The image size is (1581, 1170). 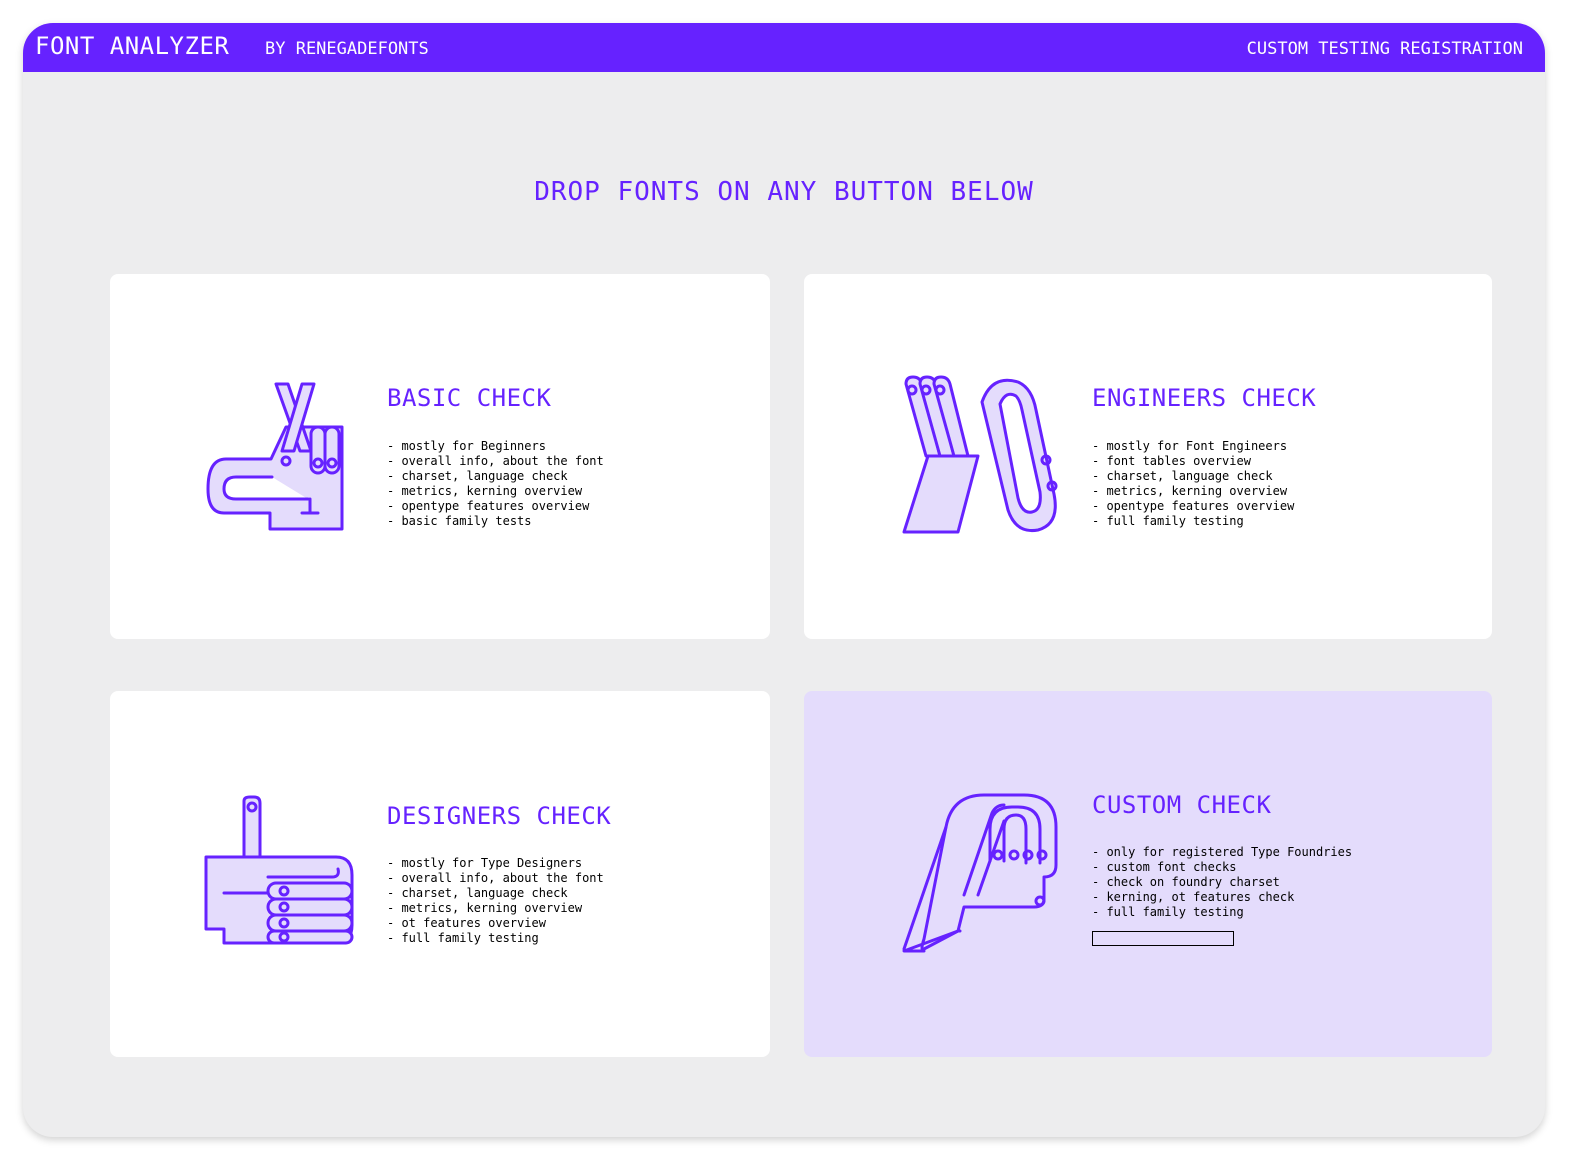 What do you see at coordinates (784, 192) in the screenshot?
I see `drop-instructions-heading: DROP FONTS ON ANY BUTTON BELOW` at bounding box center [784, 192].